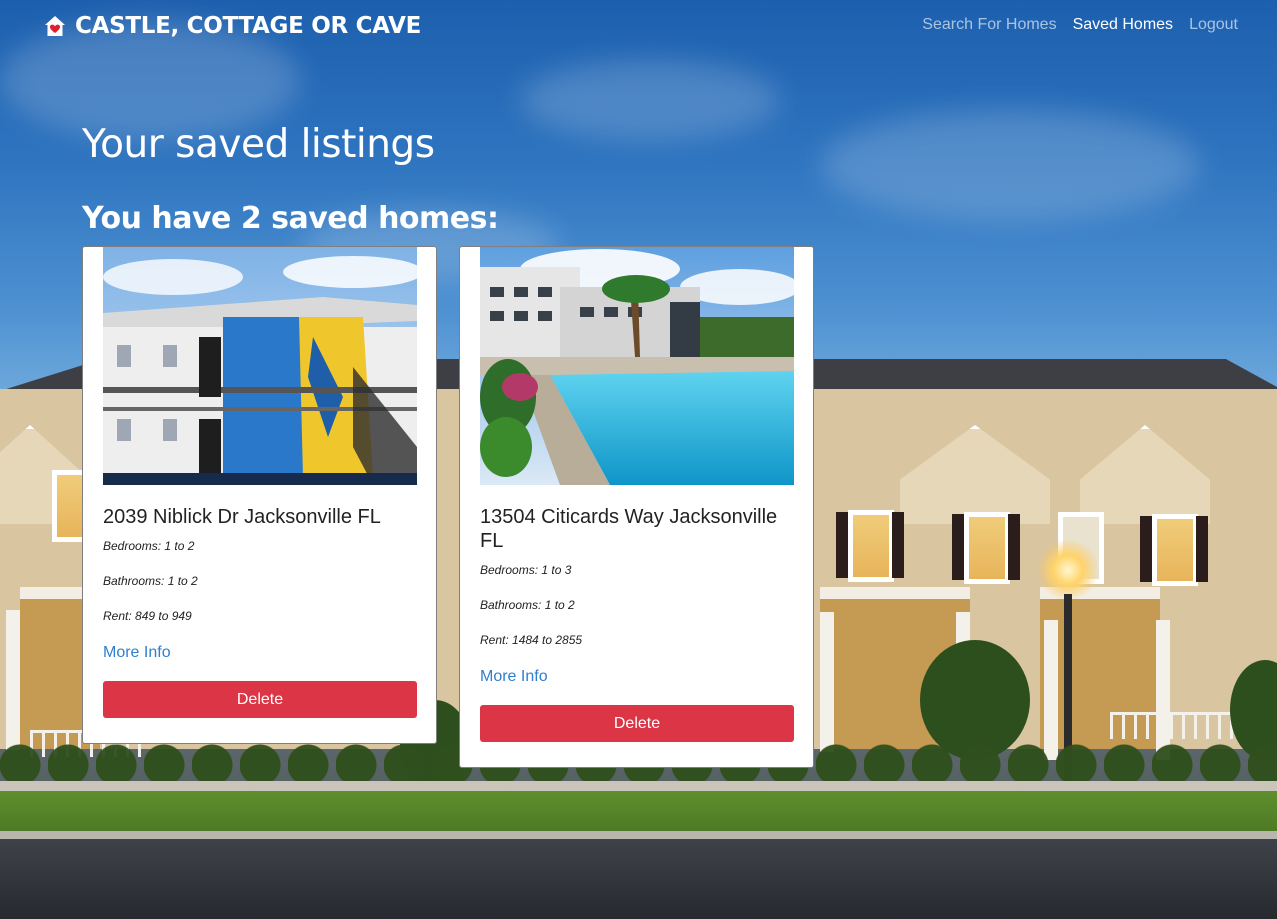  I want to click on listing-rent: Rent: 1484 to 2855, so click(531, 640).